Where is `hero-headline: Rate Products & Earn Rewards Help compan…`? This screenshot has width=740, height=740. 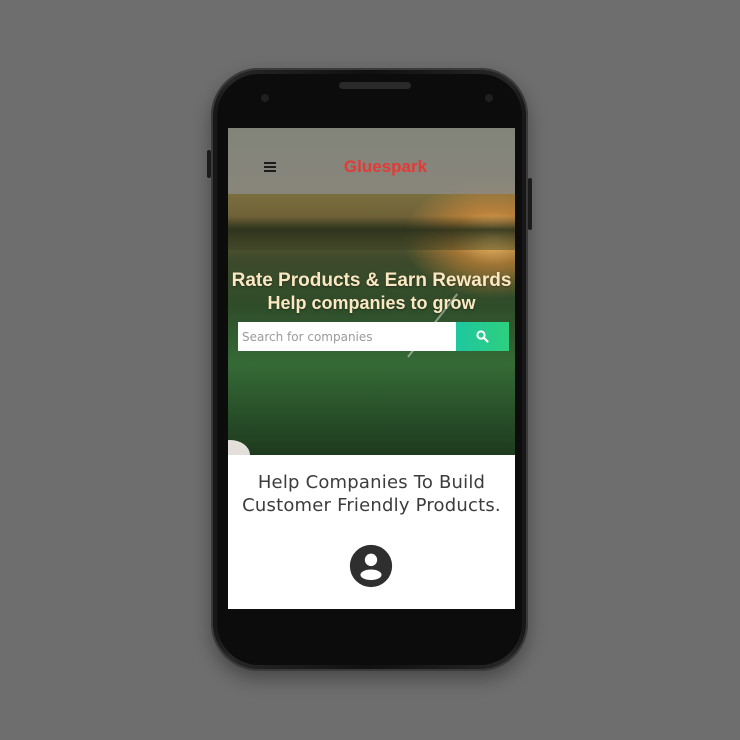
hero-headline: Rate Products & Earn Rewards Help compan… is located at coordinates (371, 292).